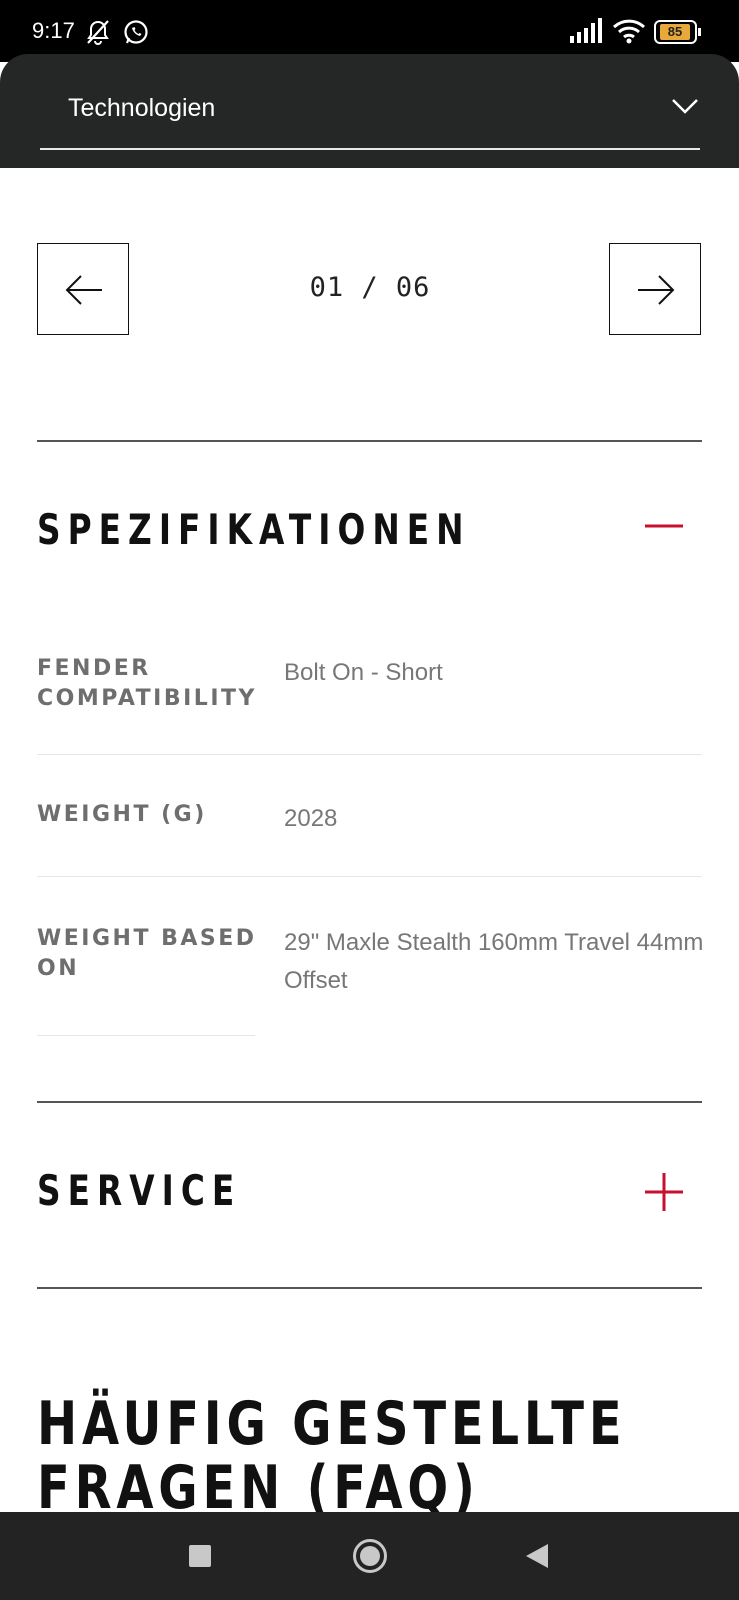  Describe the element at coordinates (147, 683) in the screenshot. I see `spec-label: FENDER COMPATIBILITY` at that location.